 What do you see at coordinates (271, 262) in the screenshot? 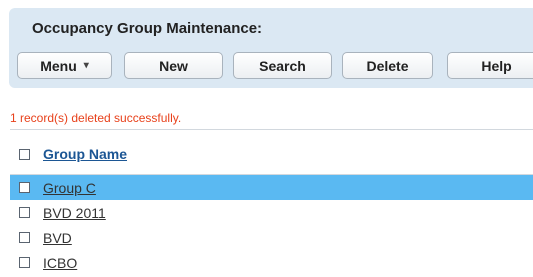
I see `table-row: ICBO` at bounding box center [271, 262].